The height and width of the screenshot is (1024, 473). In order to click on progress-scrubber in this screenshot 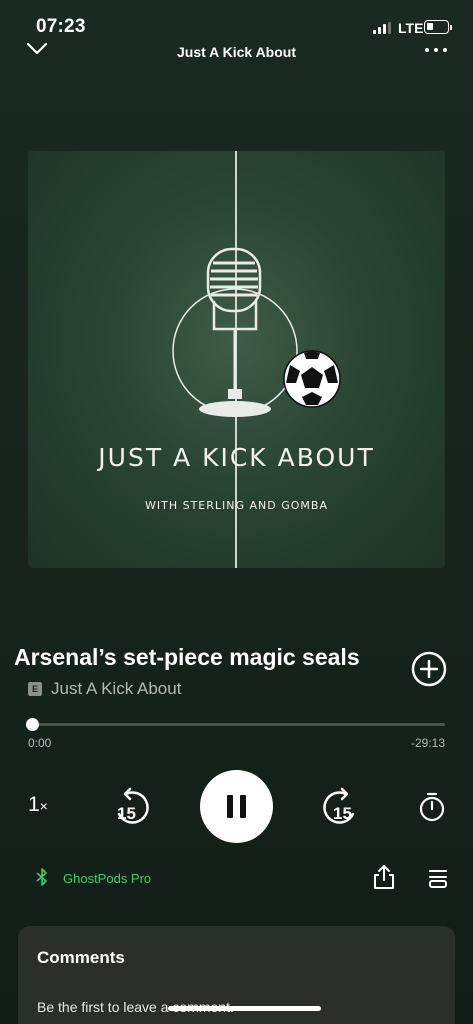, I will do `click(32, 724)`.